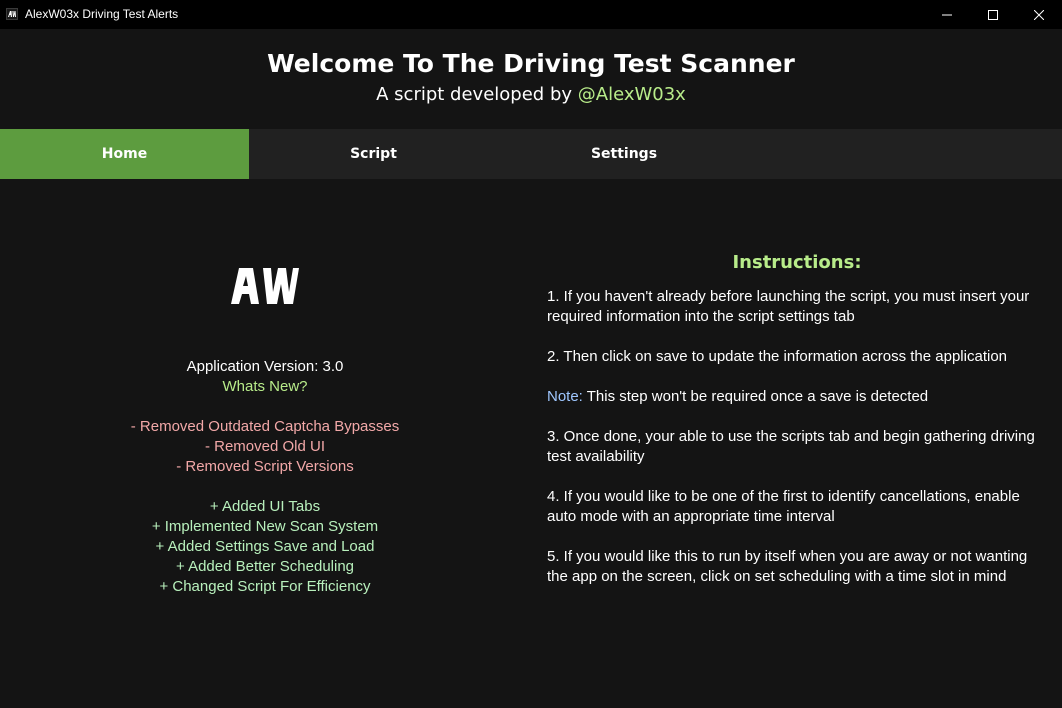 This screenshot has width=1062, height=708. What do you see at coordinates (265, 506) in the screenshot?
I see `changelog-added-item: + Added UI Tabs` at bounding box center [265, 506].